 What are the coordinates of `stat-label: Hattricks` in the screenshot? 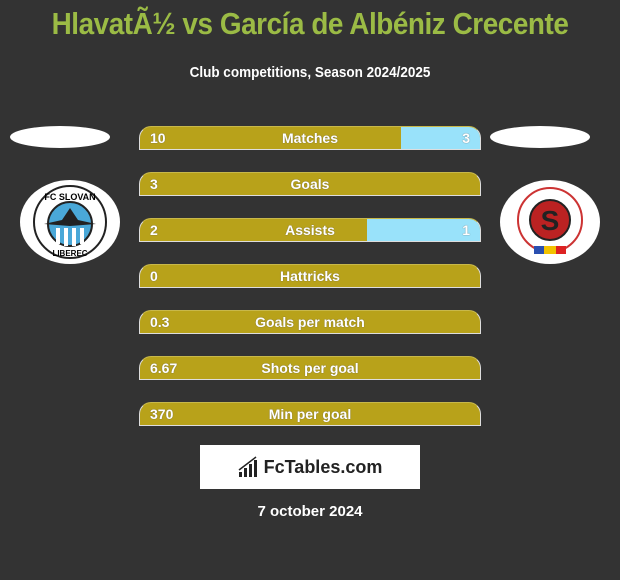 It's located at (310, 276).